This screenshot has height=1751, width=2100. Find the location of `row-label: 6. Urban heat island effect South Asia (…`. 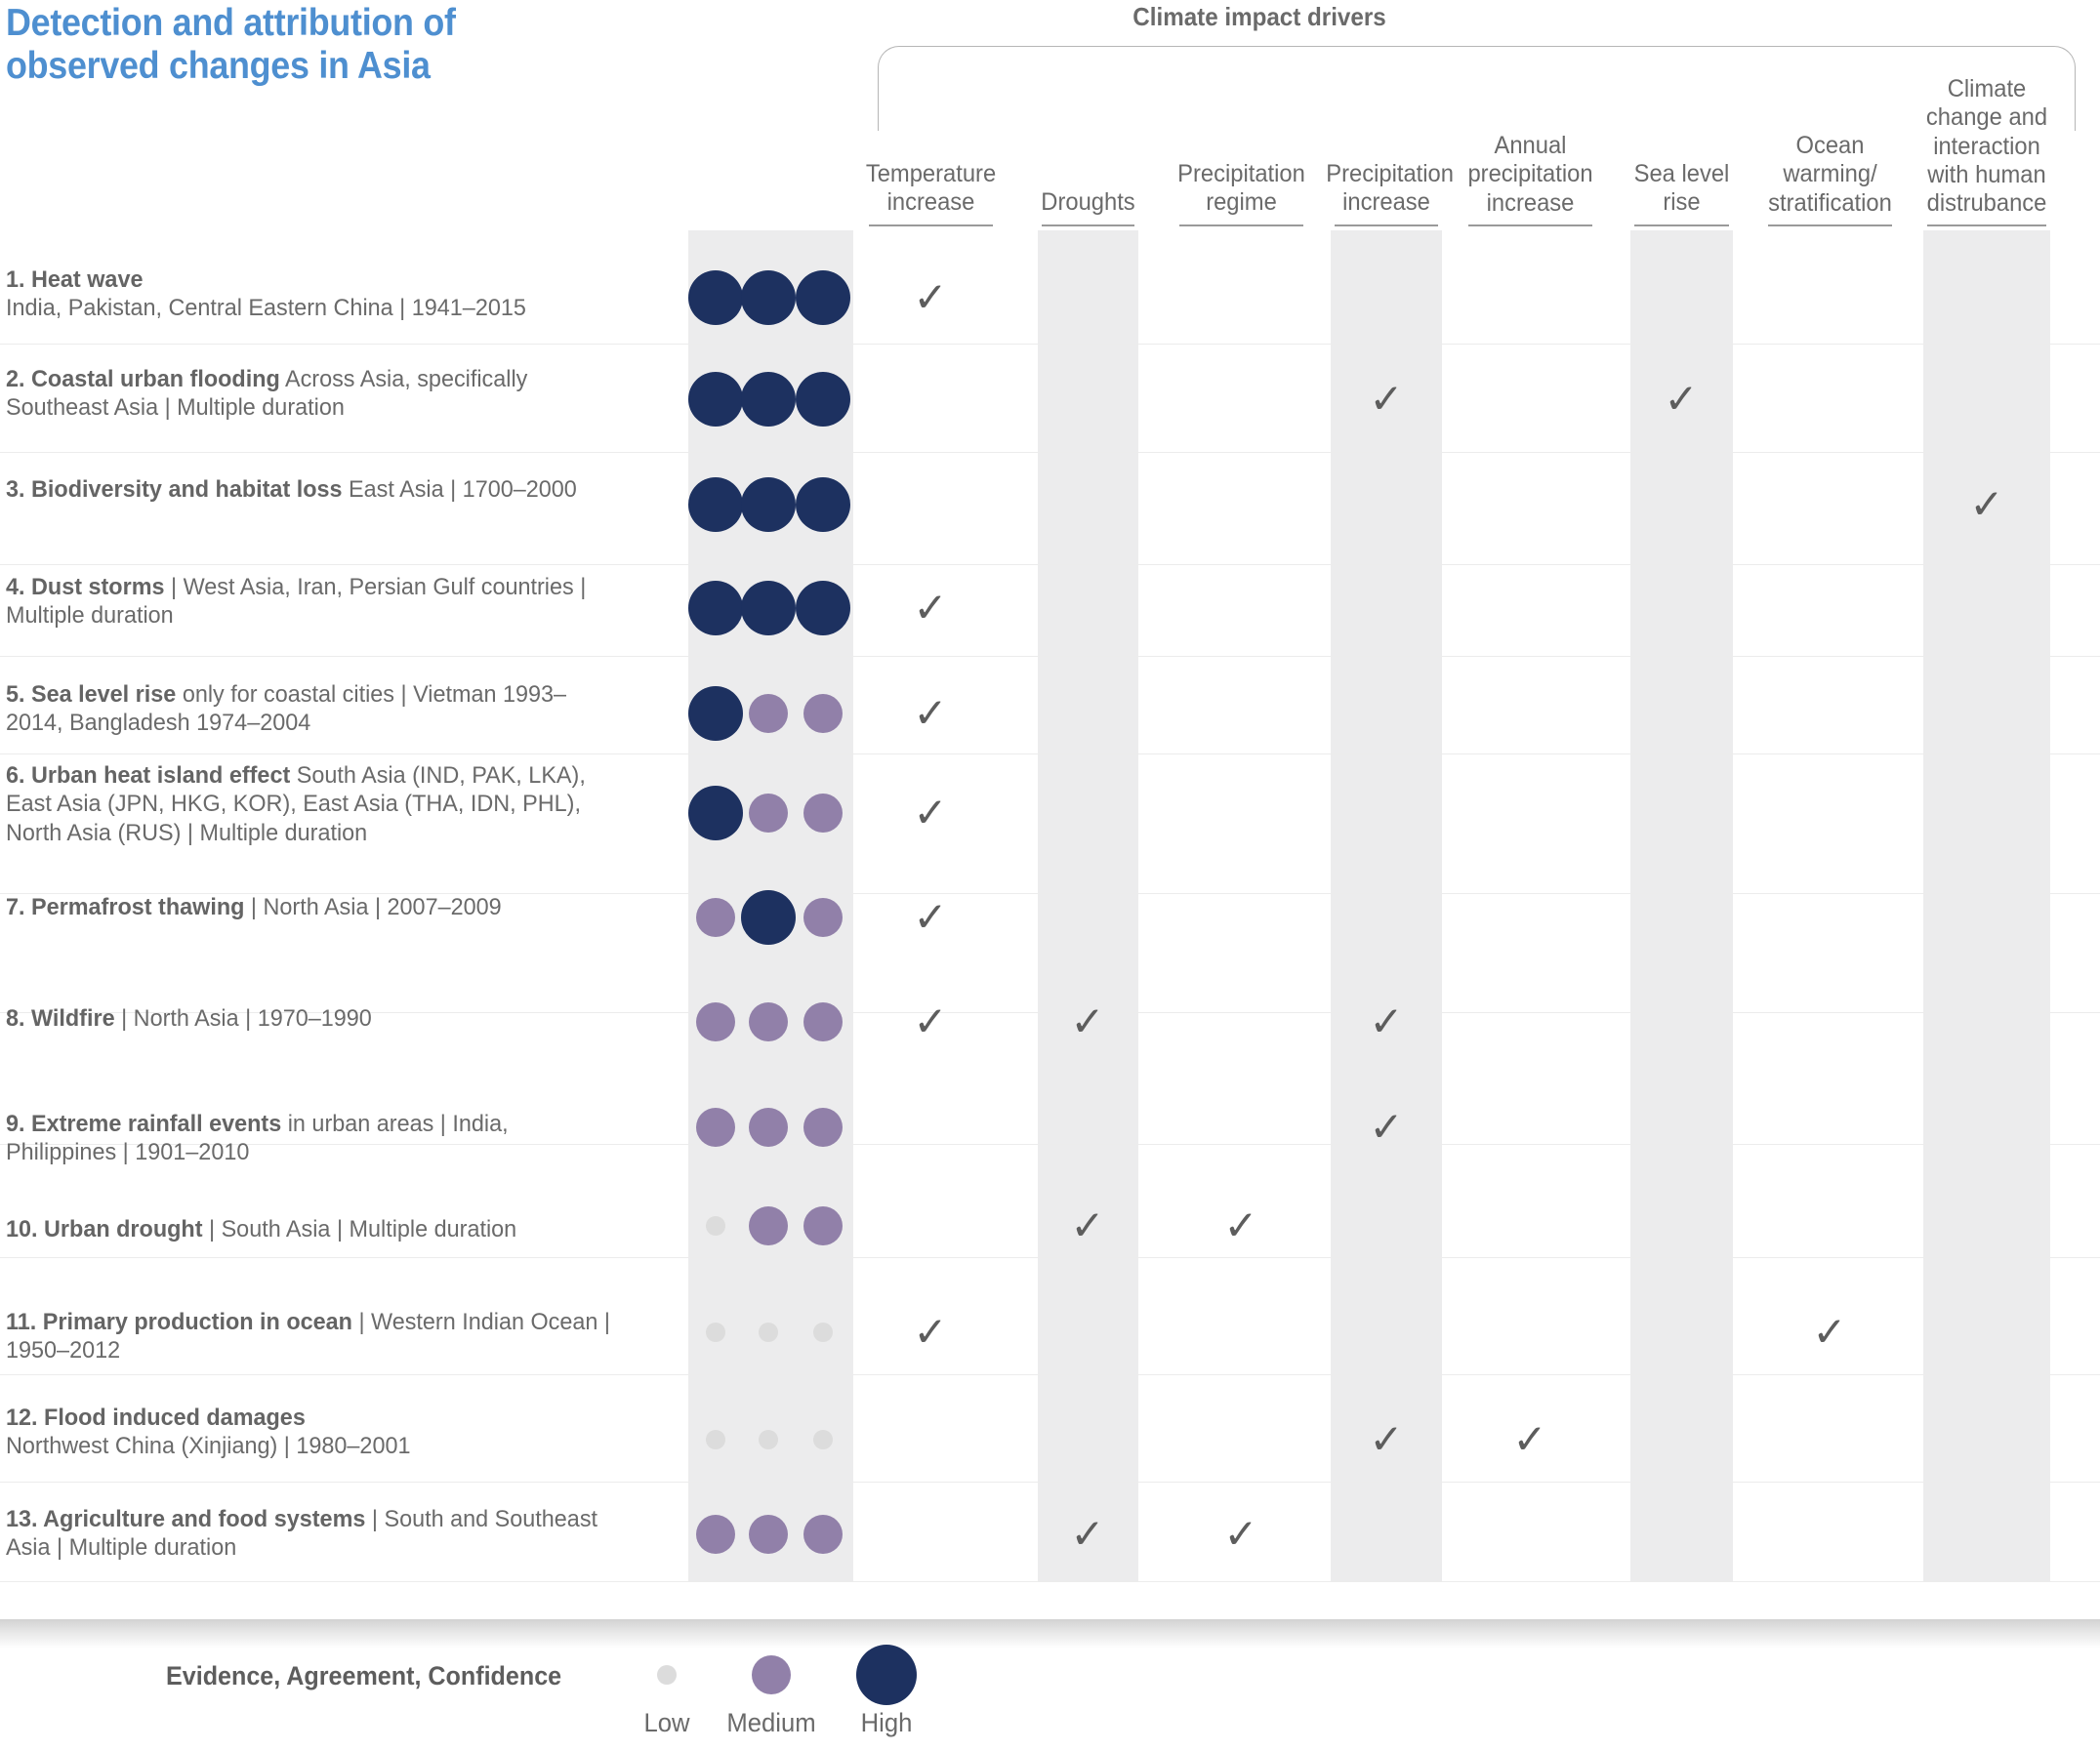

row-label: 6. Urban heat island effect South Asia (… is located at coordinates (313, 804).